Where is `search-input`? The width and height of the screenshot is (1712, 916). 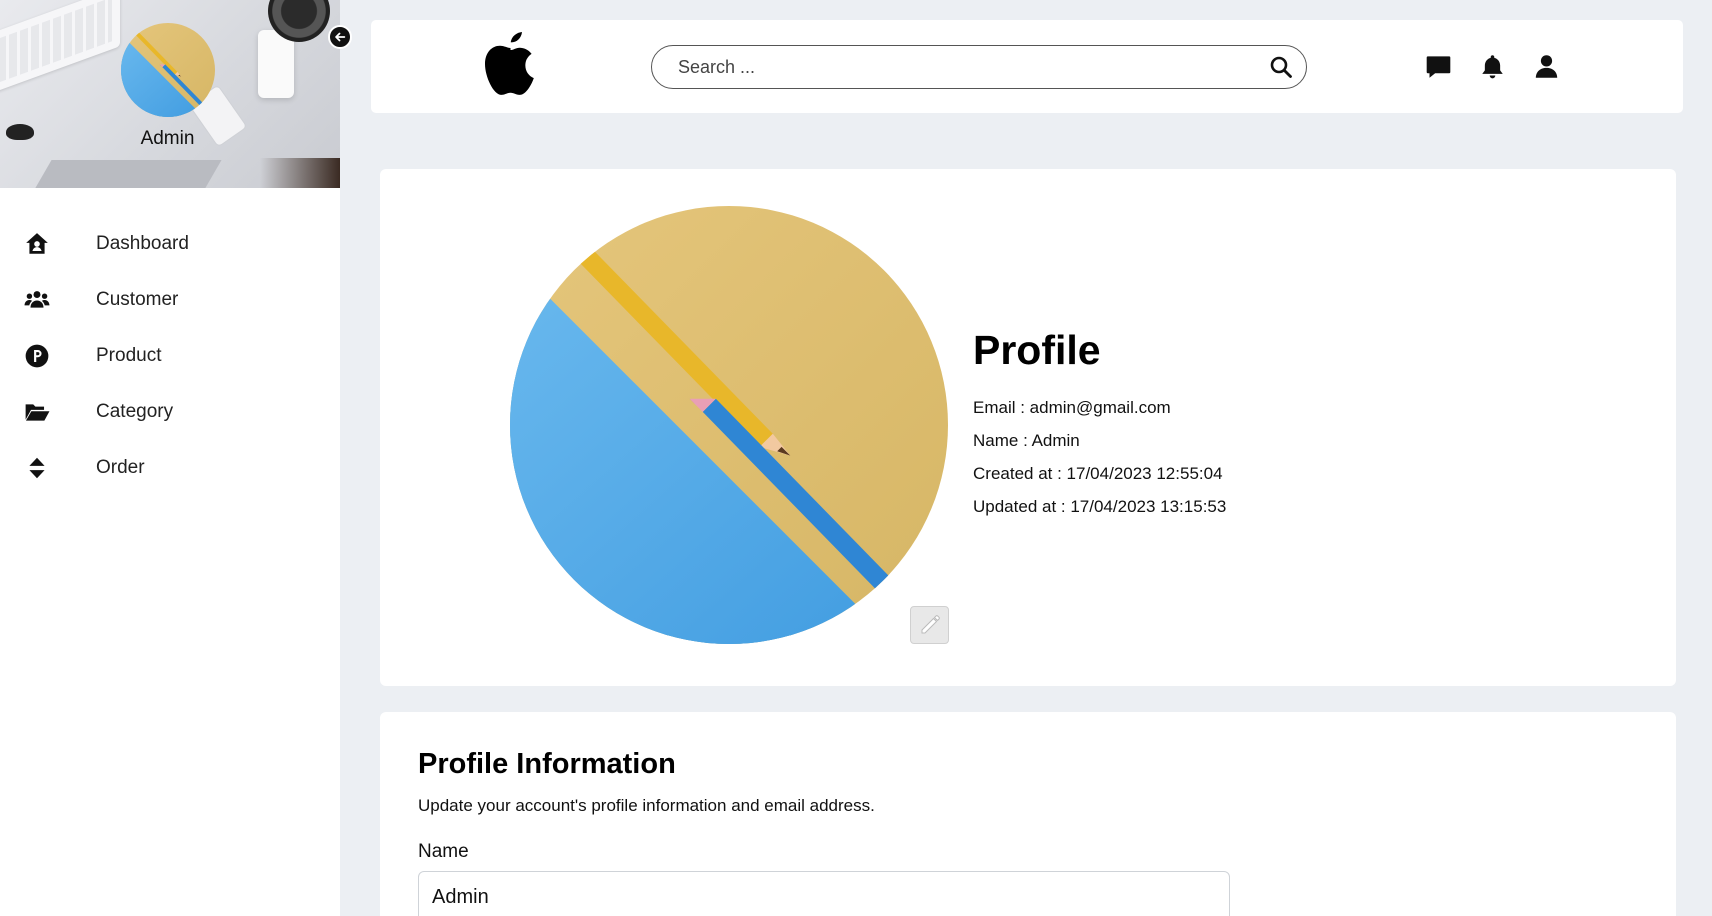
search-input is located at coordinates (973, 67).